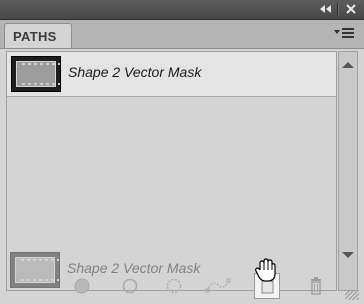  Describe the element at coordinates (348, 65) in the screenshot. I see `scroll-up-arrow-icon` at that location.